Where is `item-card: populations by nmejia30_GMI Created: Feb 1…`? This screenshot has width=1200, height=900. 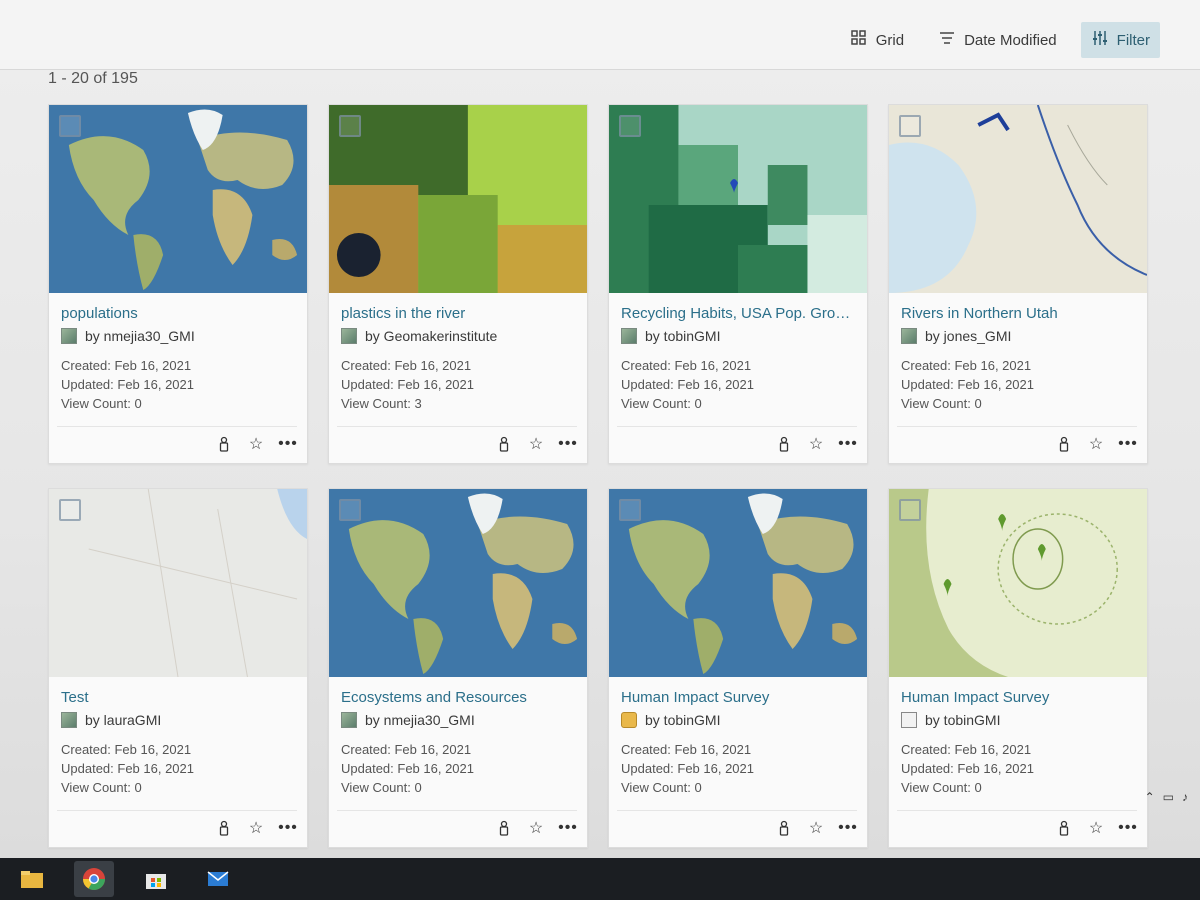 item-card: populations by nmejia30_GMI Created: Feb 1… is located at coordinates (178, 284).